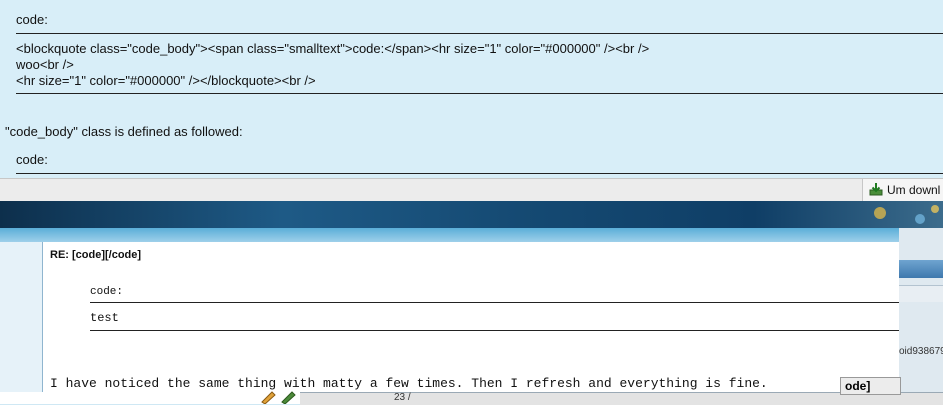 Image resolution: width=943 pixels, height=405 pixels. What do you see at coordinates (921, 351) in the screenshot?
I see `right-panel-id: oid938679` at bounding box center [921, 351].